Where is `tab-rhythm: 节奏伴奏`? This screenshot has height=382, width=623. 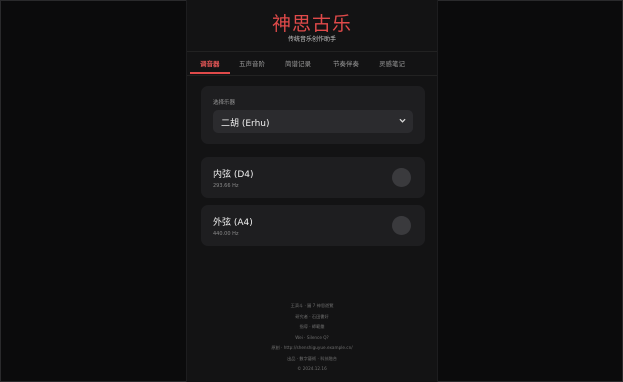
tab-rhythm: 节奏伴奏 is located at coordinates (346, 63).